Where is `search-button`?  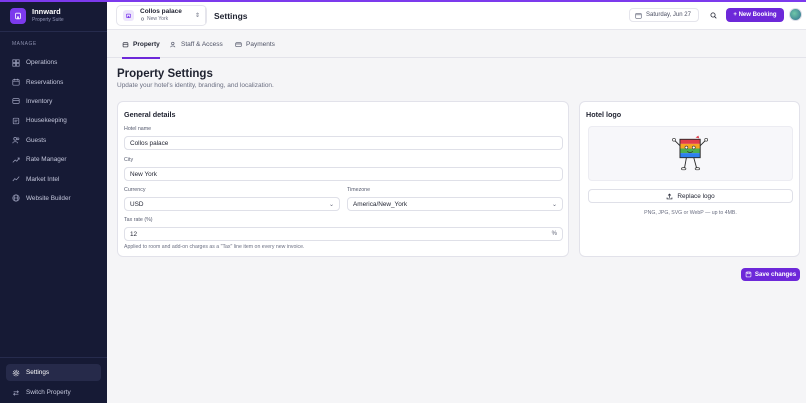 search-button is located at coordinates (713, 15).